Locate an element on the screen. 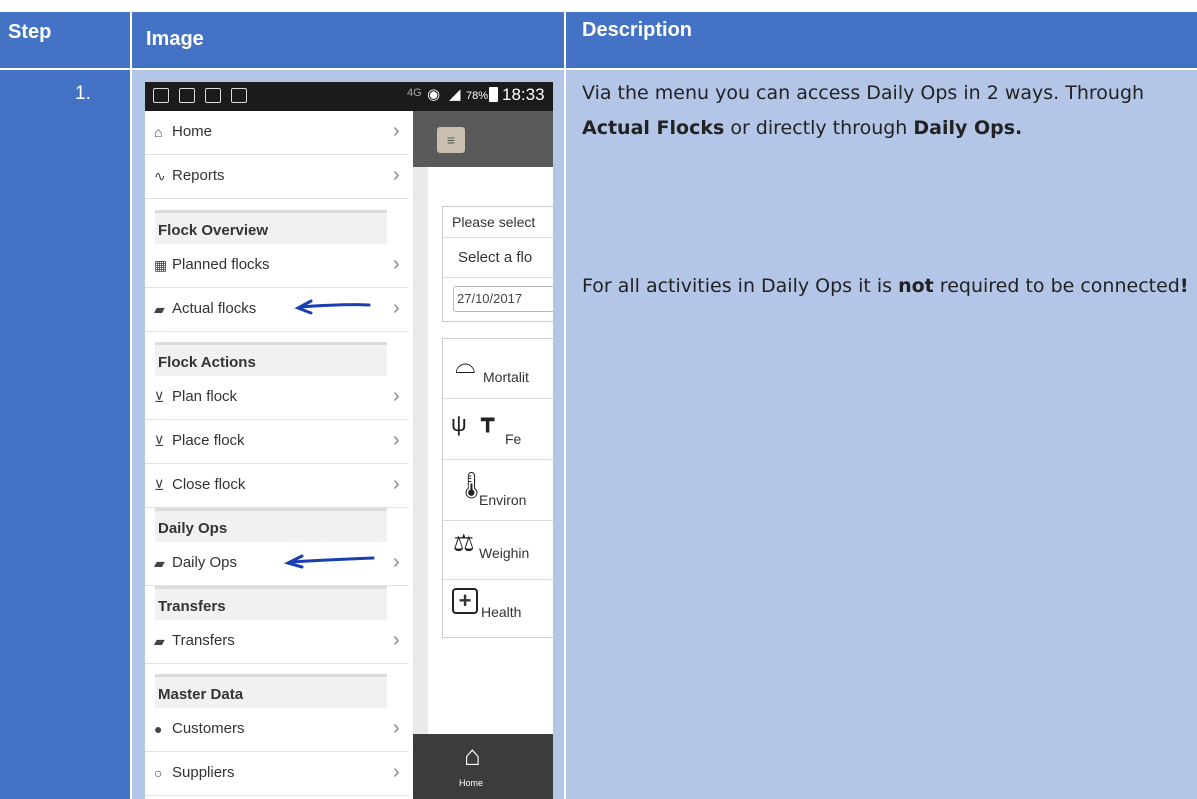  action-feed-water: ψ ┳ Fe is located at coordinates (498, 429).